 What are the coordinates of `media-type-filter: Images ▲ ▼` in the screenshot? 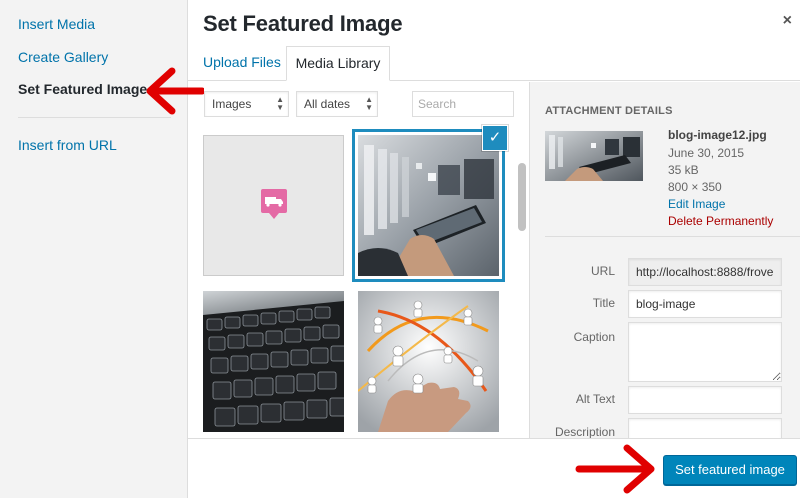 It's located at (246, 104).